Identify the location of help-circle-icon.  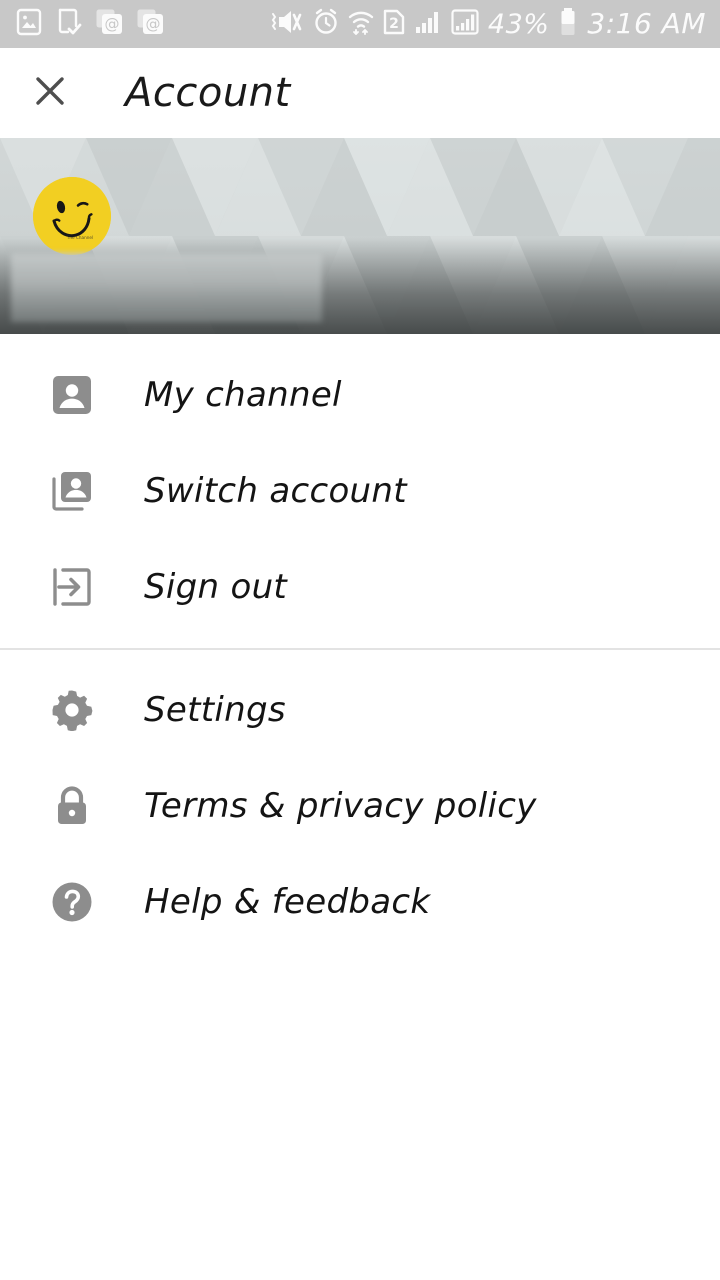
(72, 902).